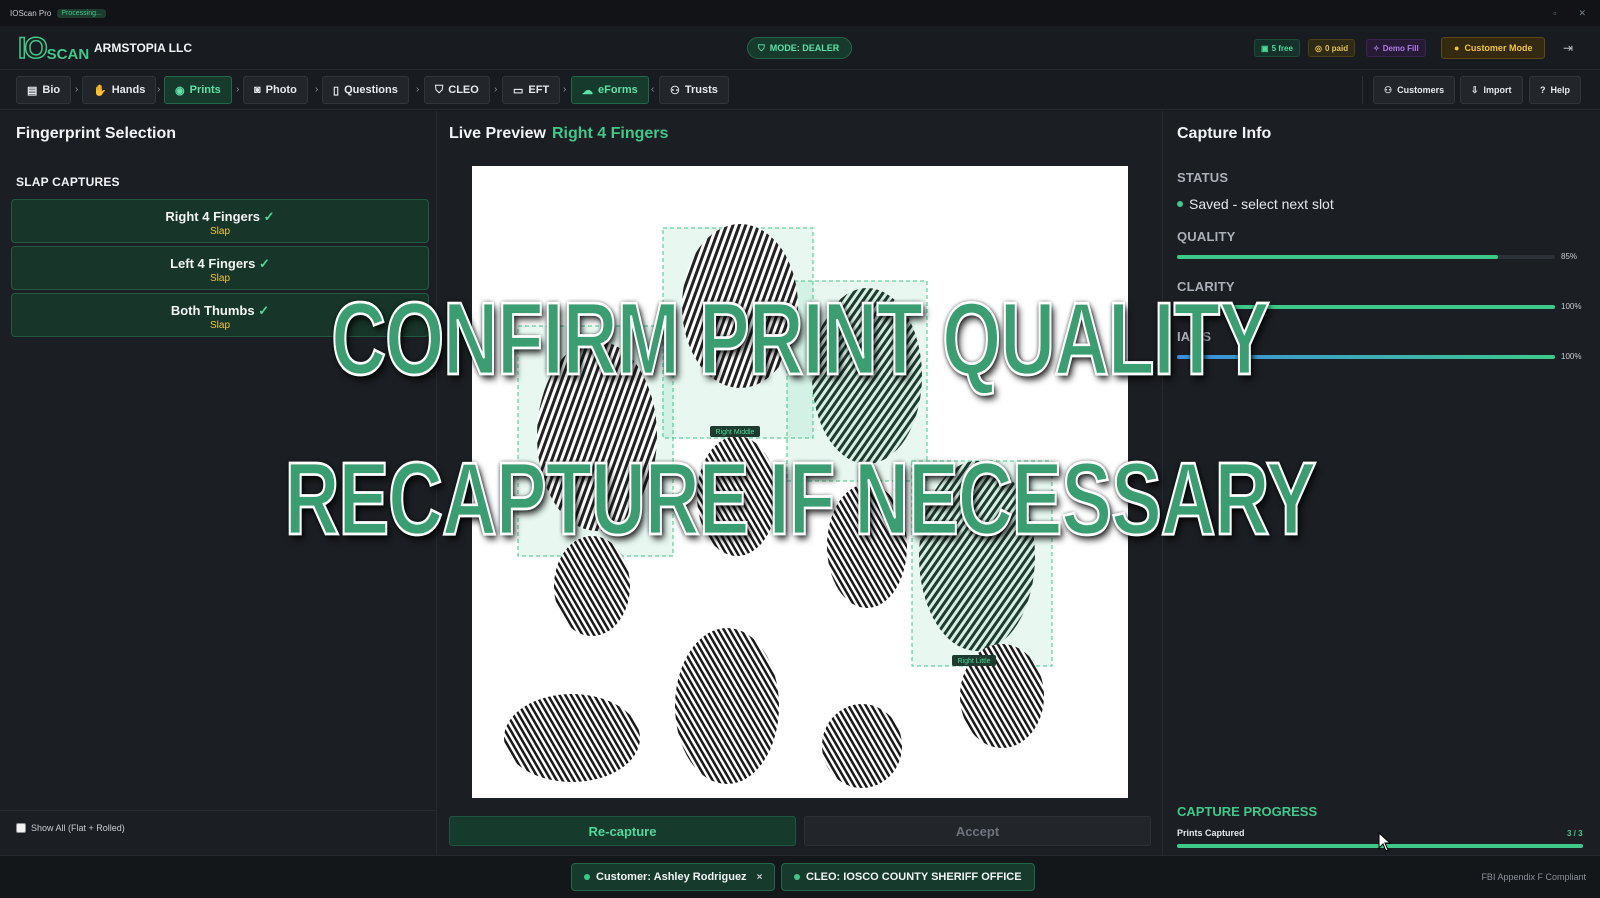 Image resolution: width=1600 pixels, height=898 pixels. I want to click on preview-title: Live Preview Right 4 Fingers, so click(559, 133).